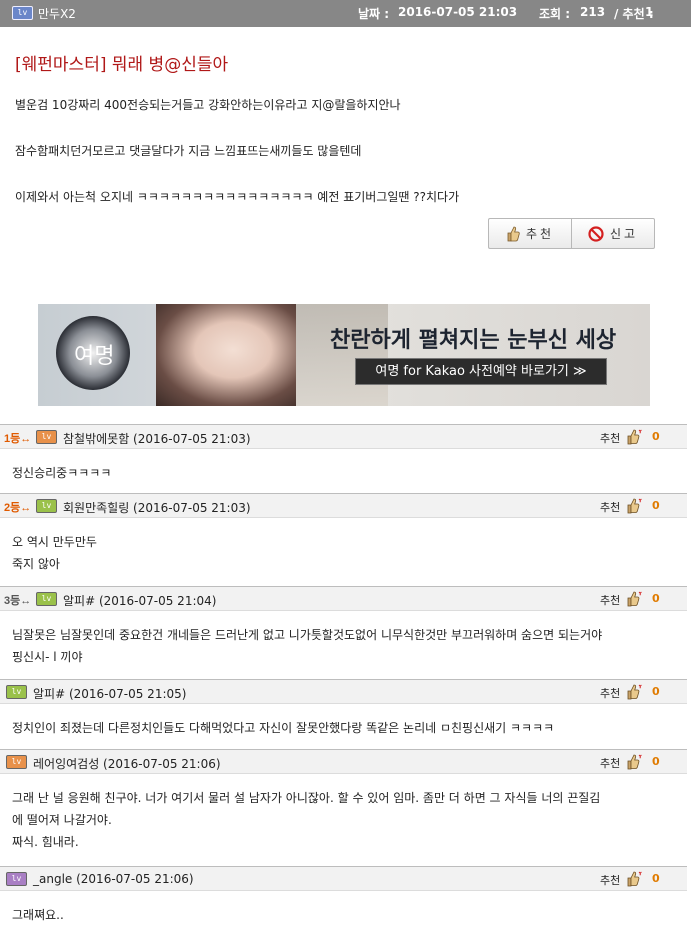  Describe the element at coordinates (343, 878) in the screenshot. I see `comment-header: lv _angle (2016-07-05 21:06) 추천 0` at that location.